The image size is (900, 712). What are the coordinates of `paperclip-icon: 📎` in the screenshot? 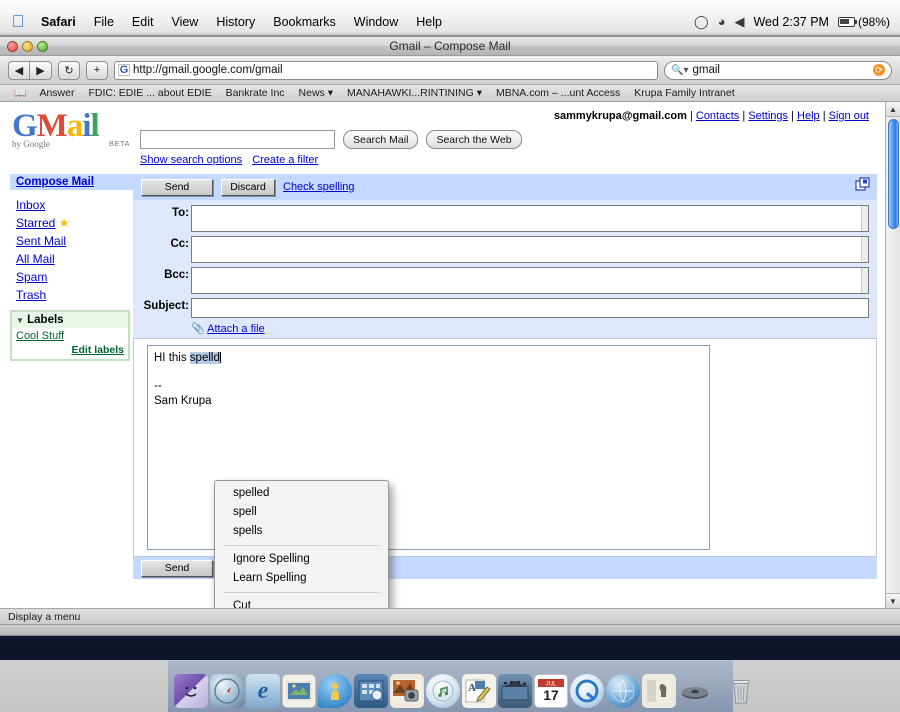 It's located at (198, 329).